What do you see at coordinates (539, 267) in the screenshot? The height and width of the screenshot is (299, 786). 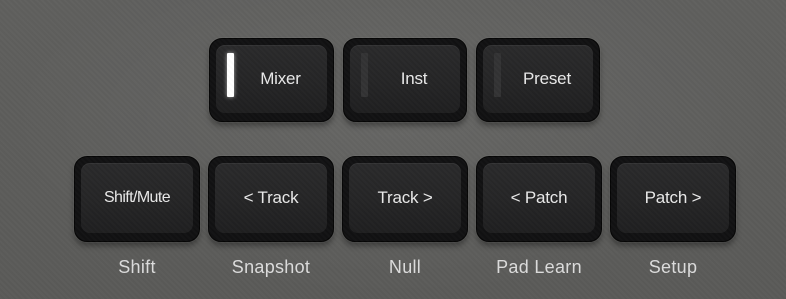 I see `pad-learn-sublabel: Pad Learn` at bounding box center [539, 267].